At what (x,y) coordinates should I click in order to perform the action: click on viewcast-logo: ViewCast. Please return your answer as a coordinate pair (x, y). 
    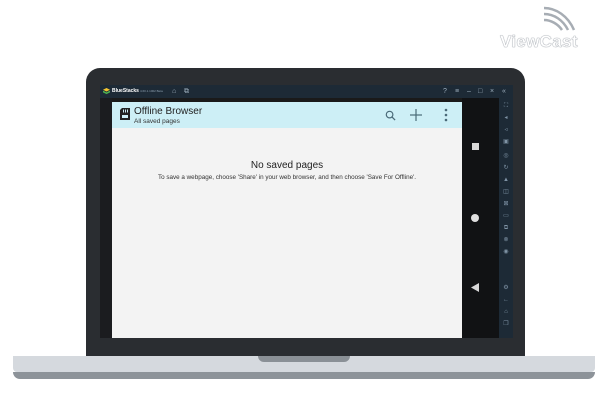
    Looking at the image, I should click on (542, 28).